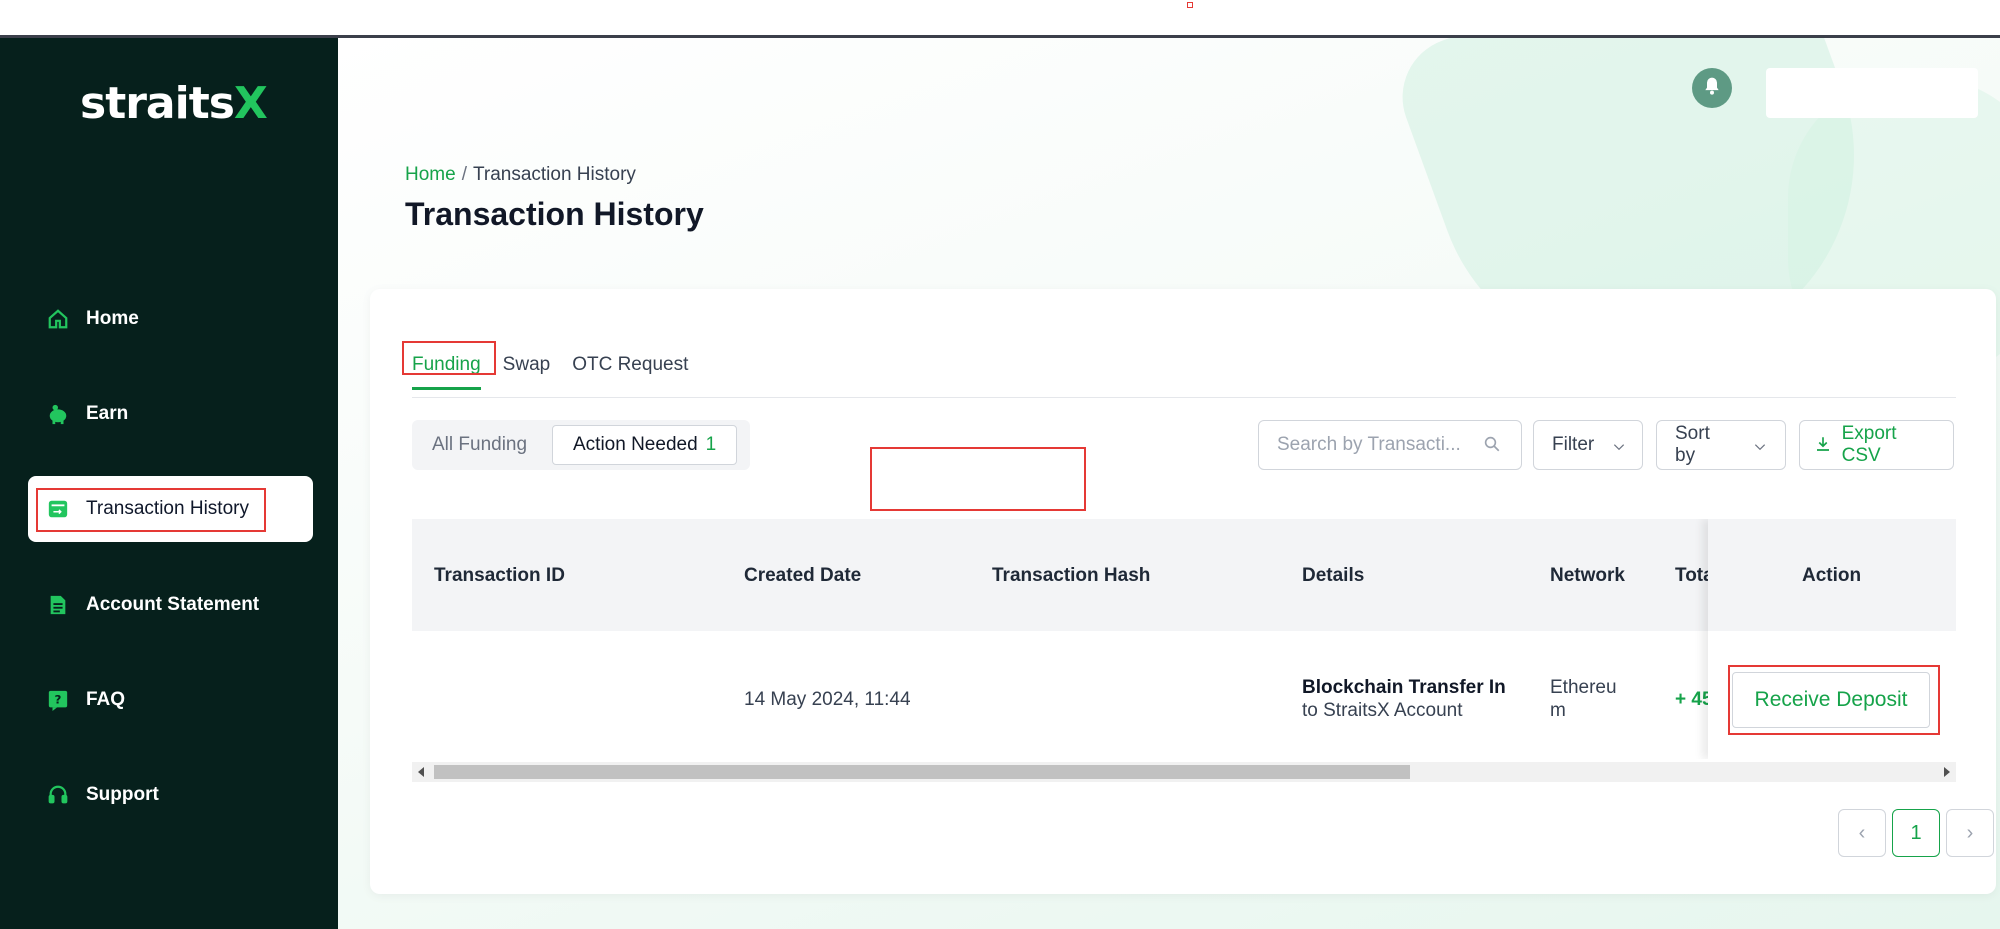 This screenshot has width=2000, height=929. I want to click on action-column: Action Receive Deposit, so click(1832, 639).